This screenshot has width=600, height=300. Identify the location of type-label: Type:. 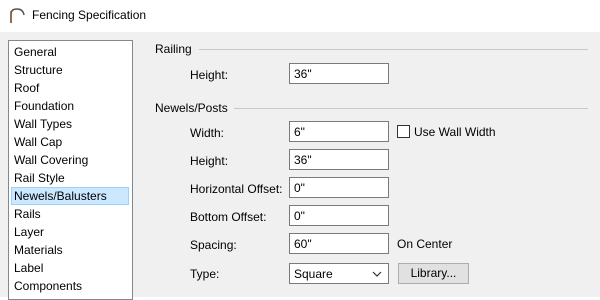
(205, 274).